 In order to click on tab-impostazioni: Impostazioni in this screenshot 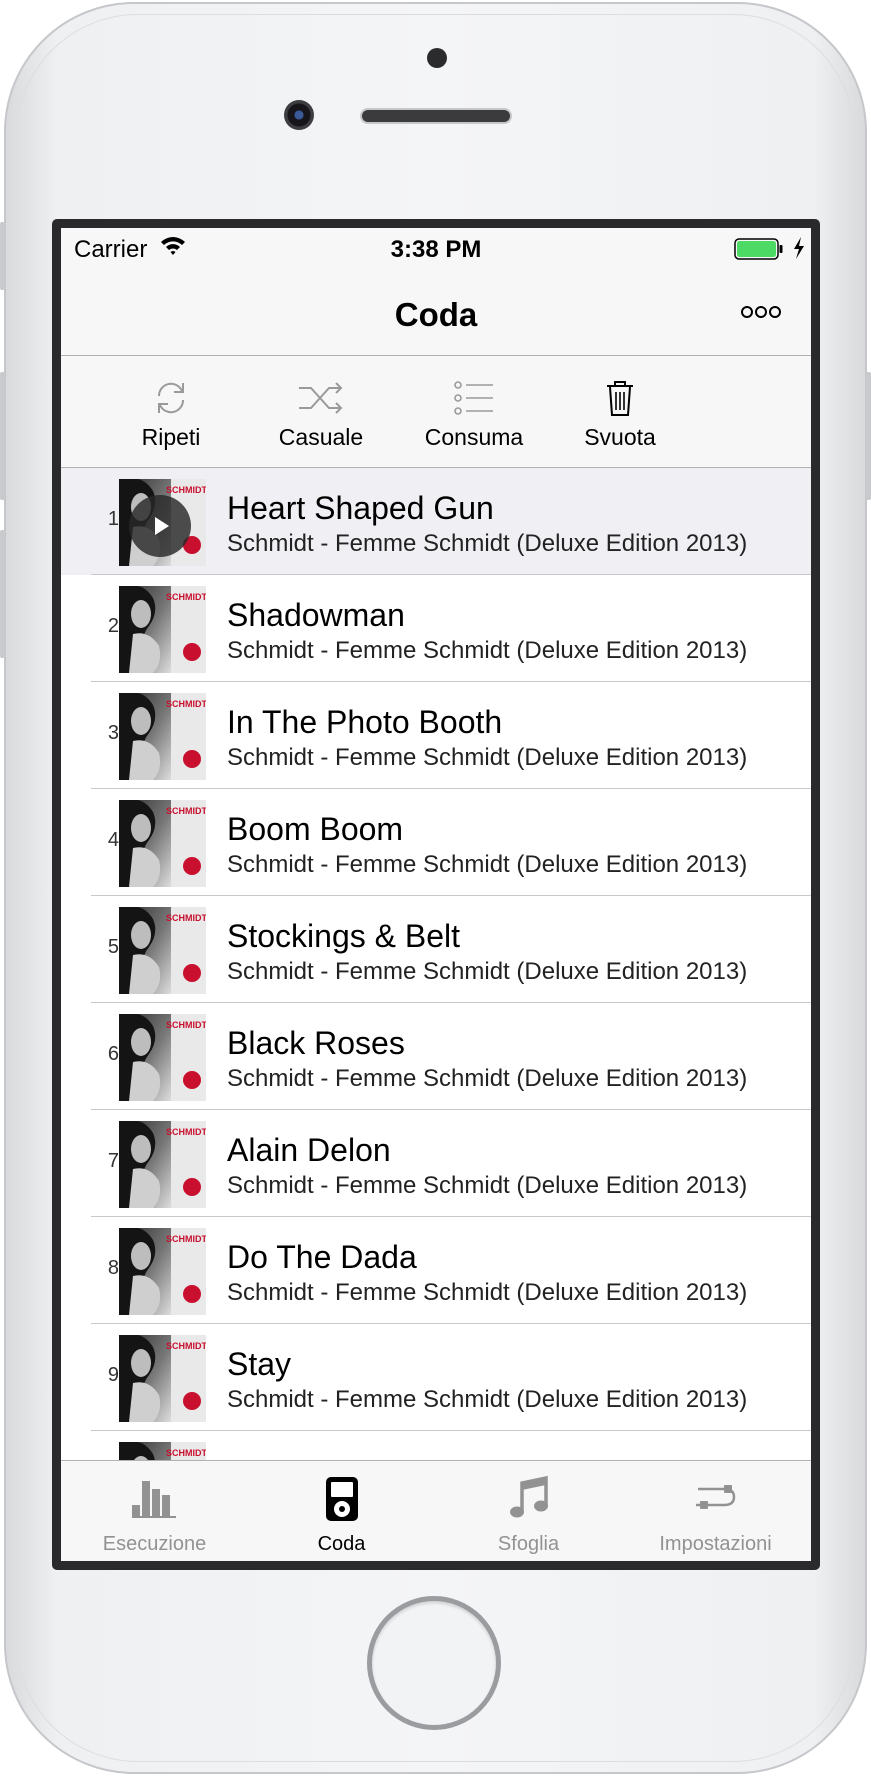, I will do `click(715, 1511)`.